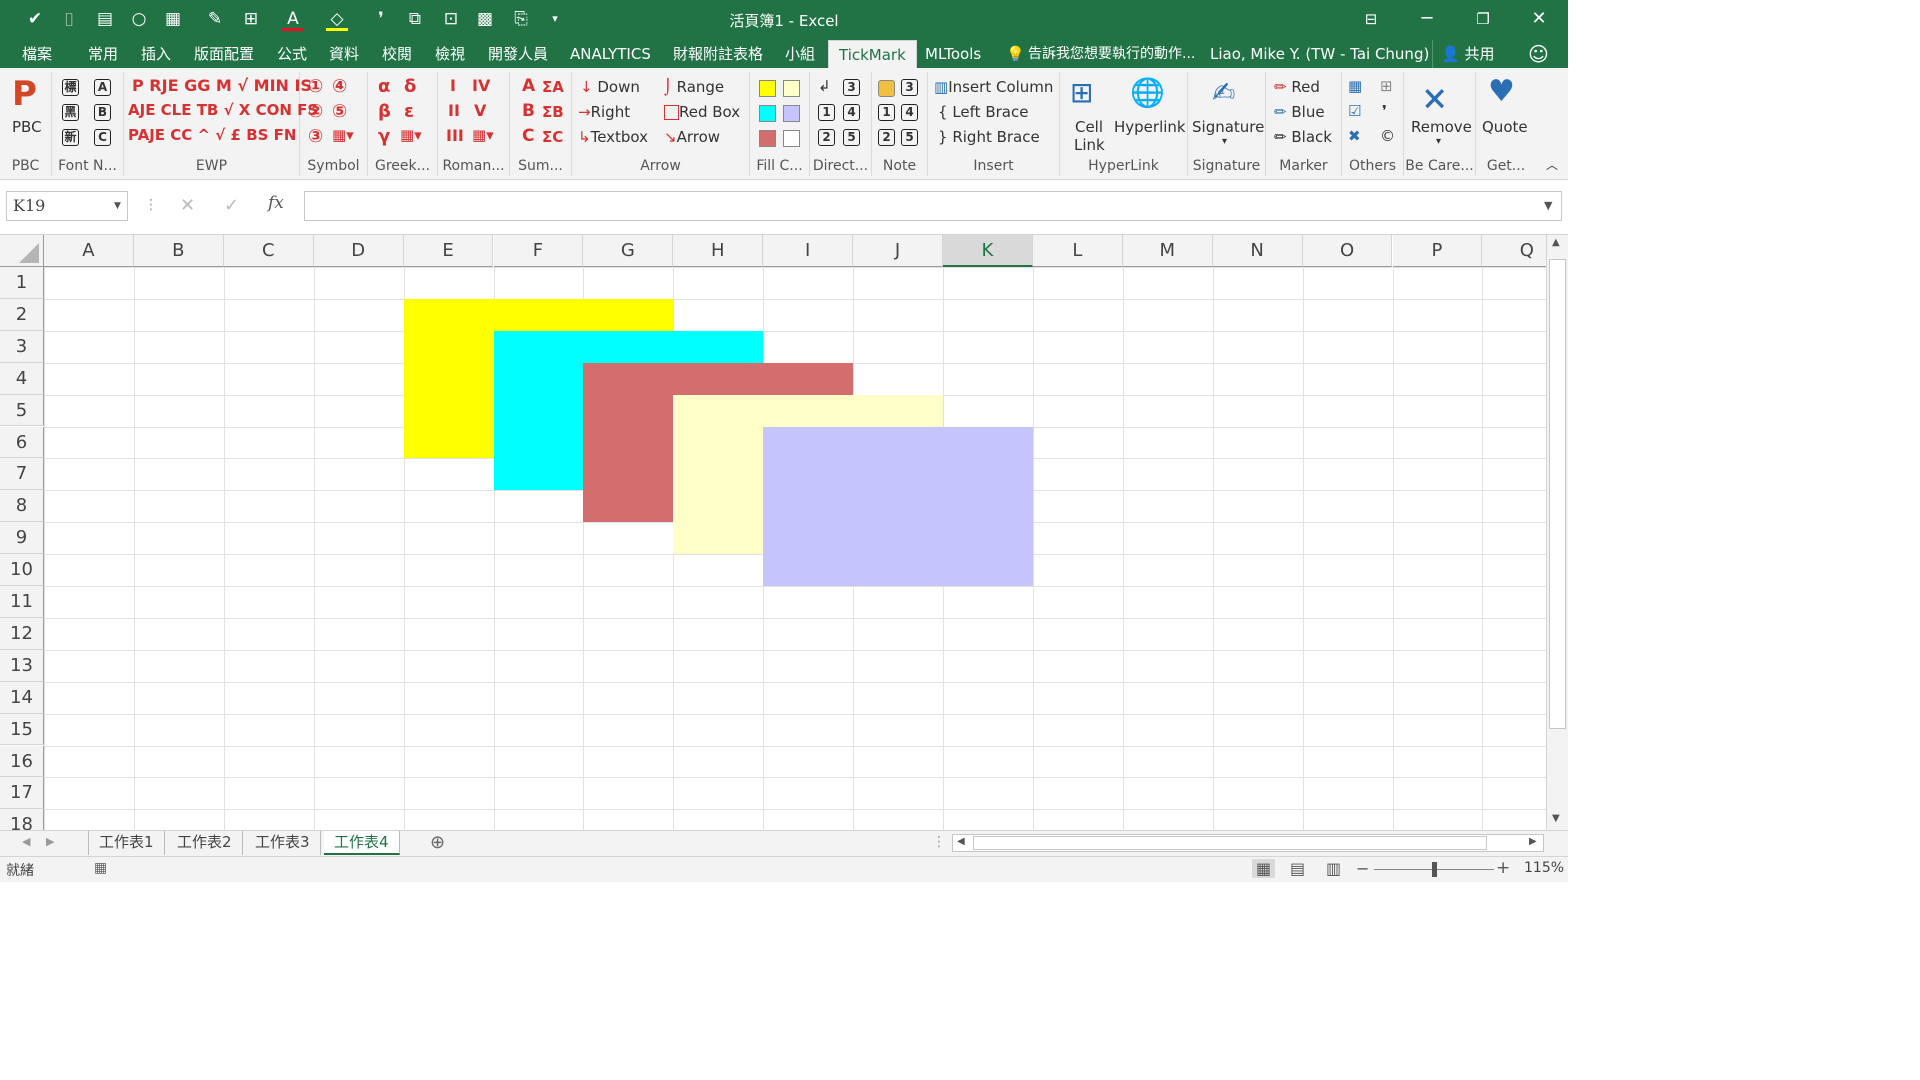 Image resolution: width=1920 pixels, height=1080 pixels. Describe the element at coordinates (1297, 868) in the screenshot. I see `page-layout-view-icon: ▤` at that location.